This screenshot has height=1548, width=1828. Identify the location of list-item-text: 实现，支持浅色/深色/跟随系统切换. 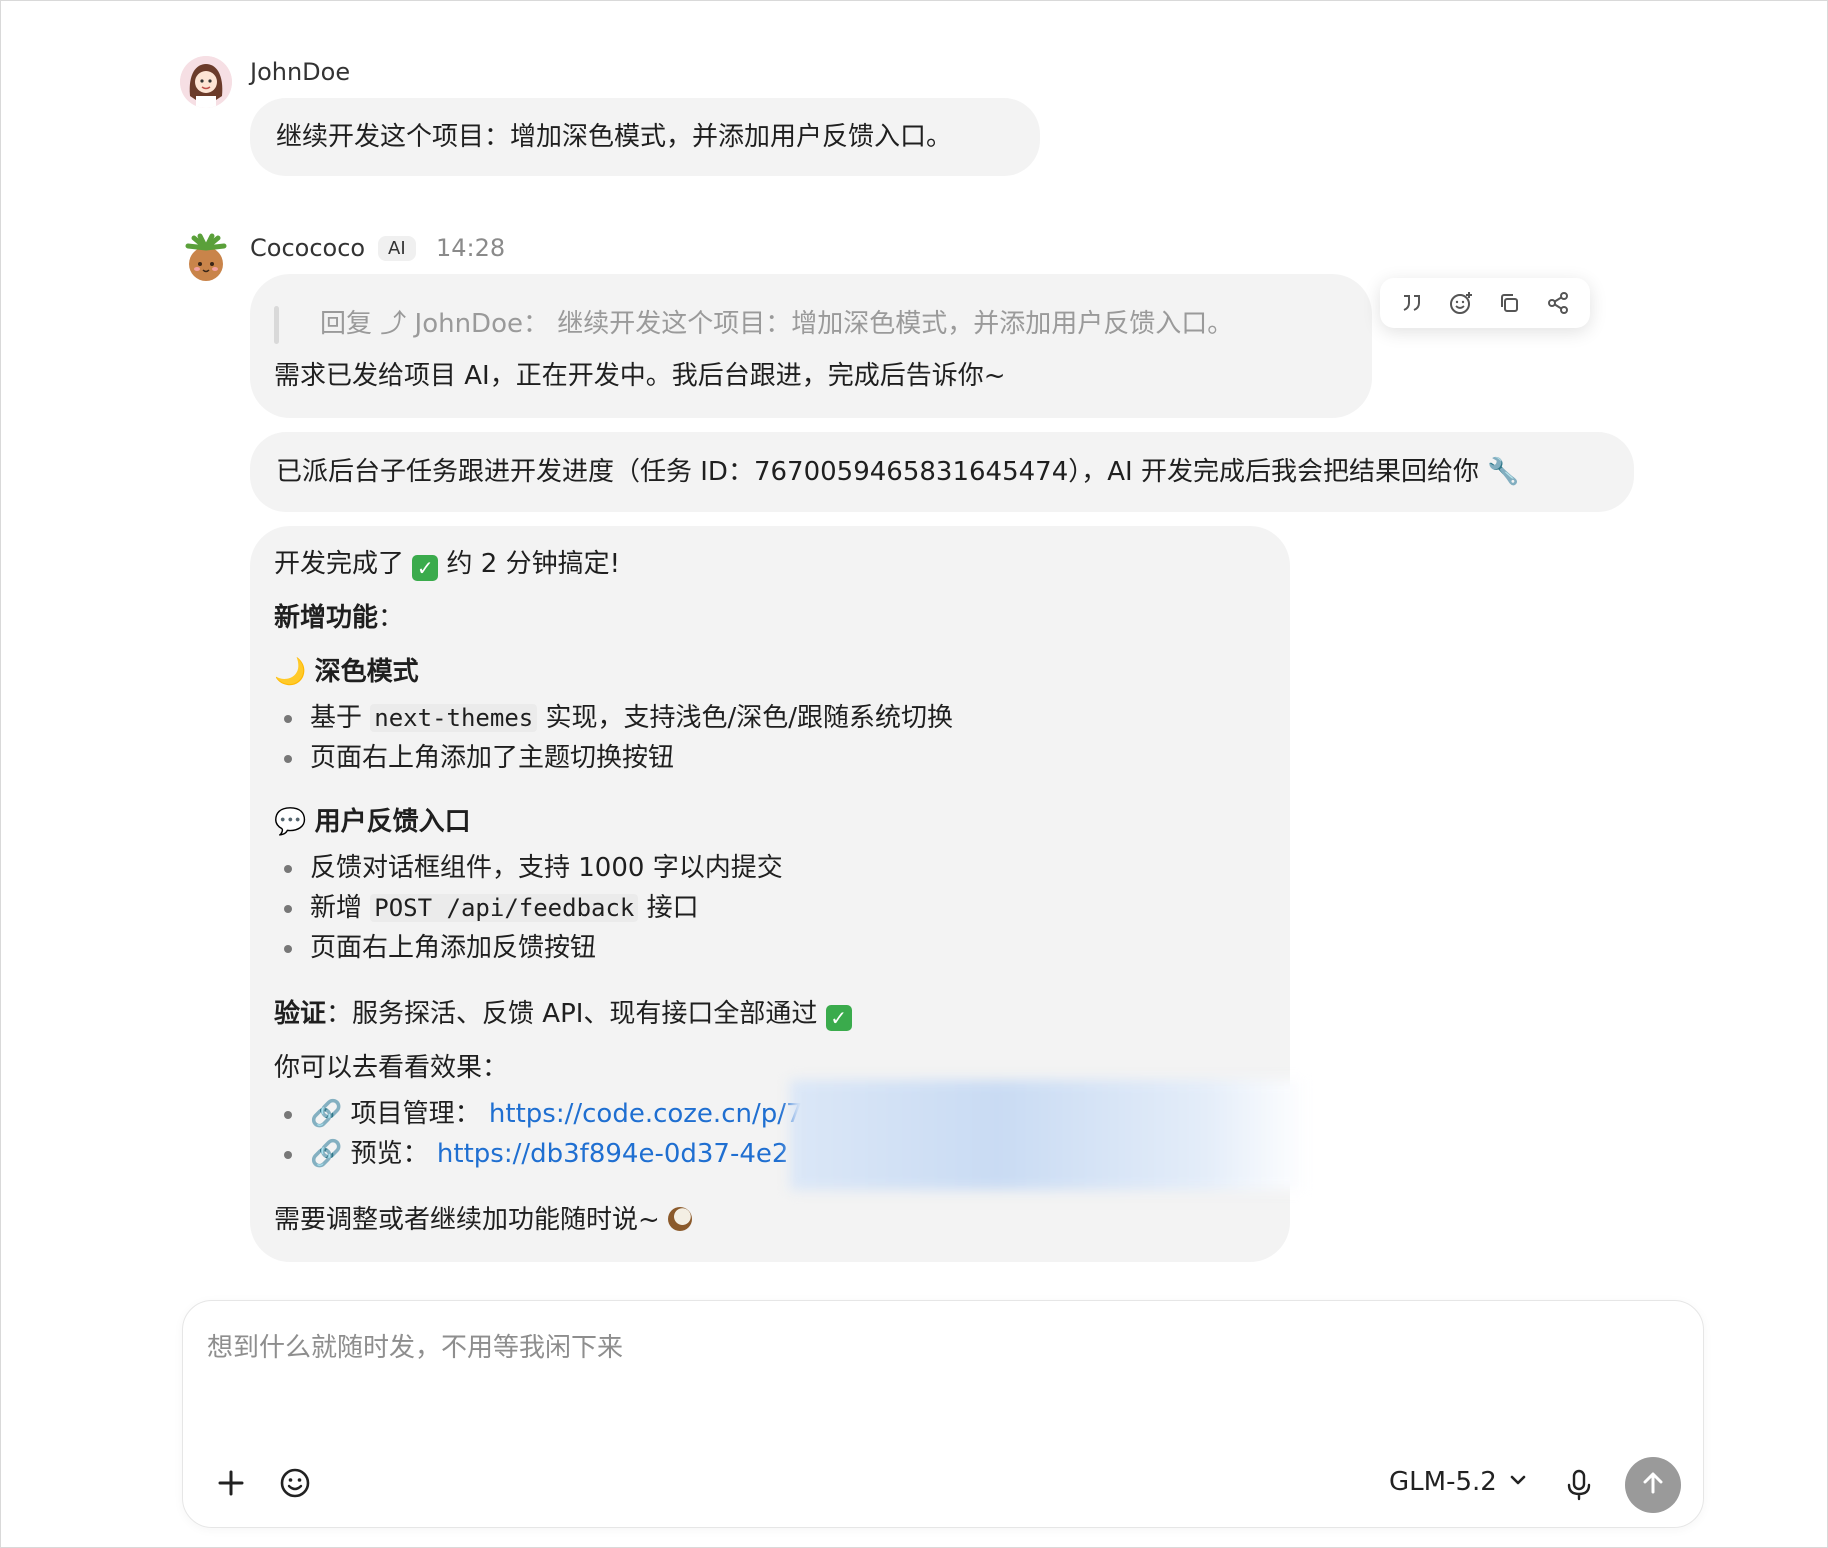
(749, 718).